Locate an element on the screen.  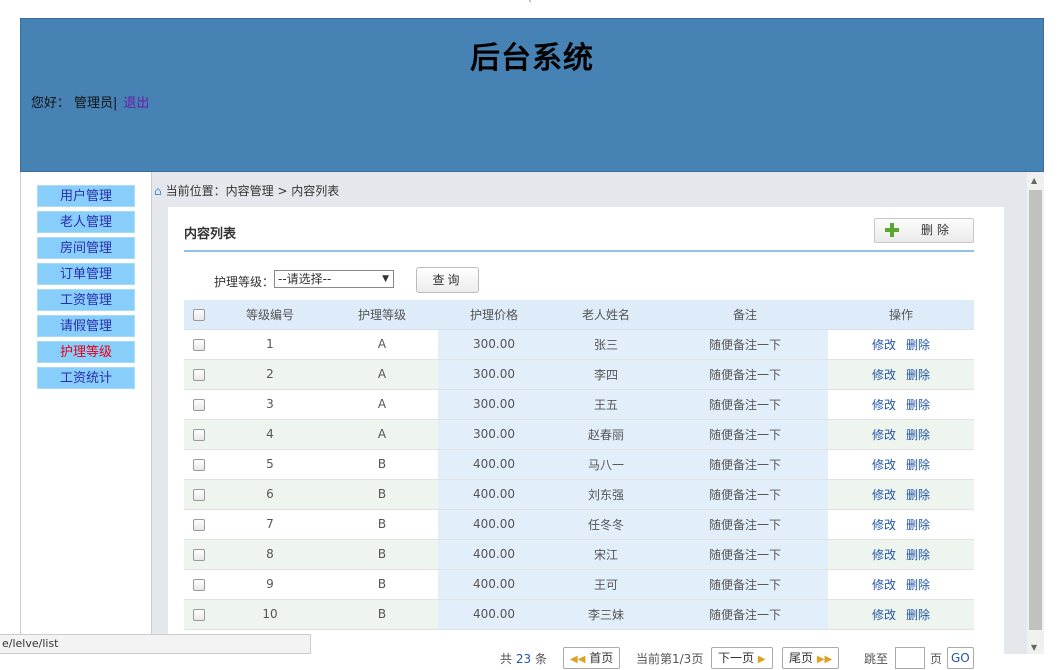
cell-elder-name: 李三妹 is located at coordinates (606, 614).